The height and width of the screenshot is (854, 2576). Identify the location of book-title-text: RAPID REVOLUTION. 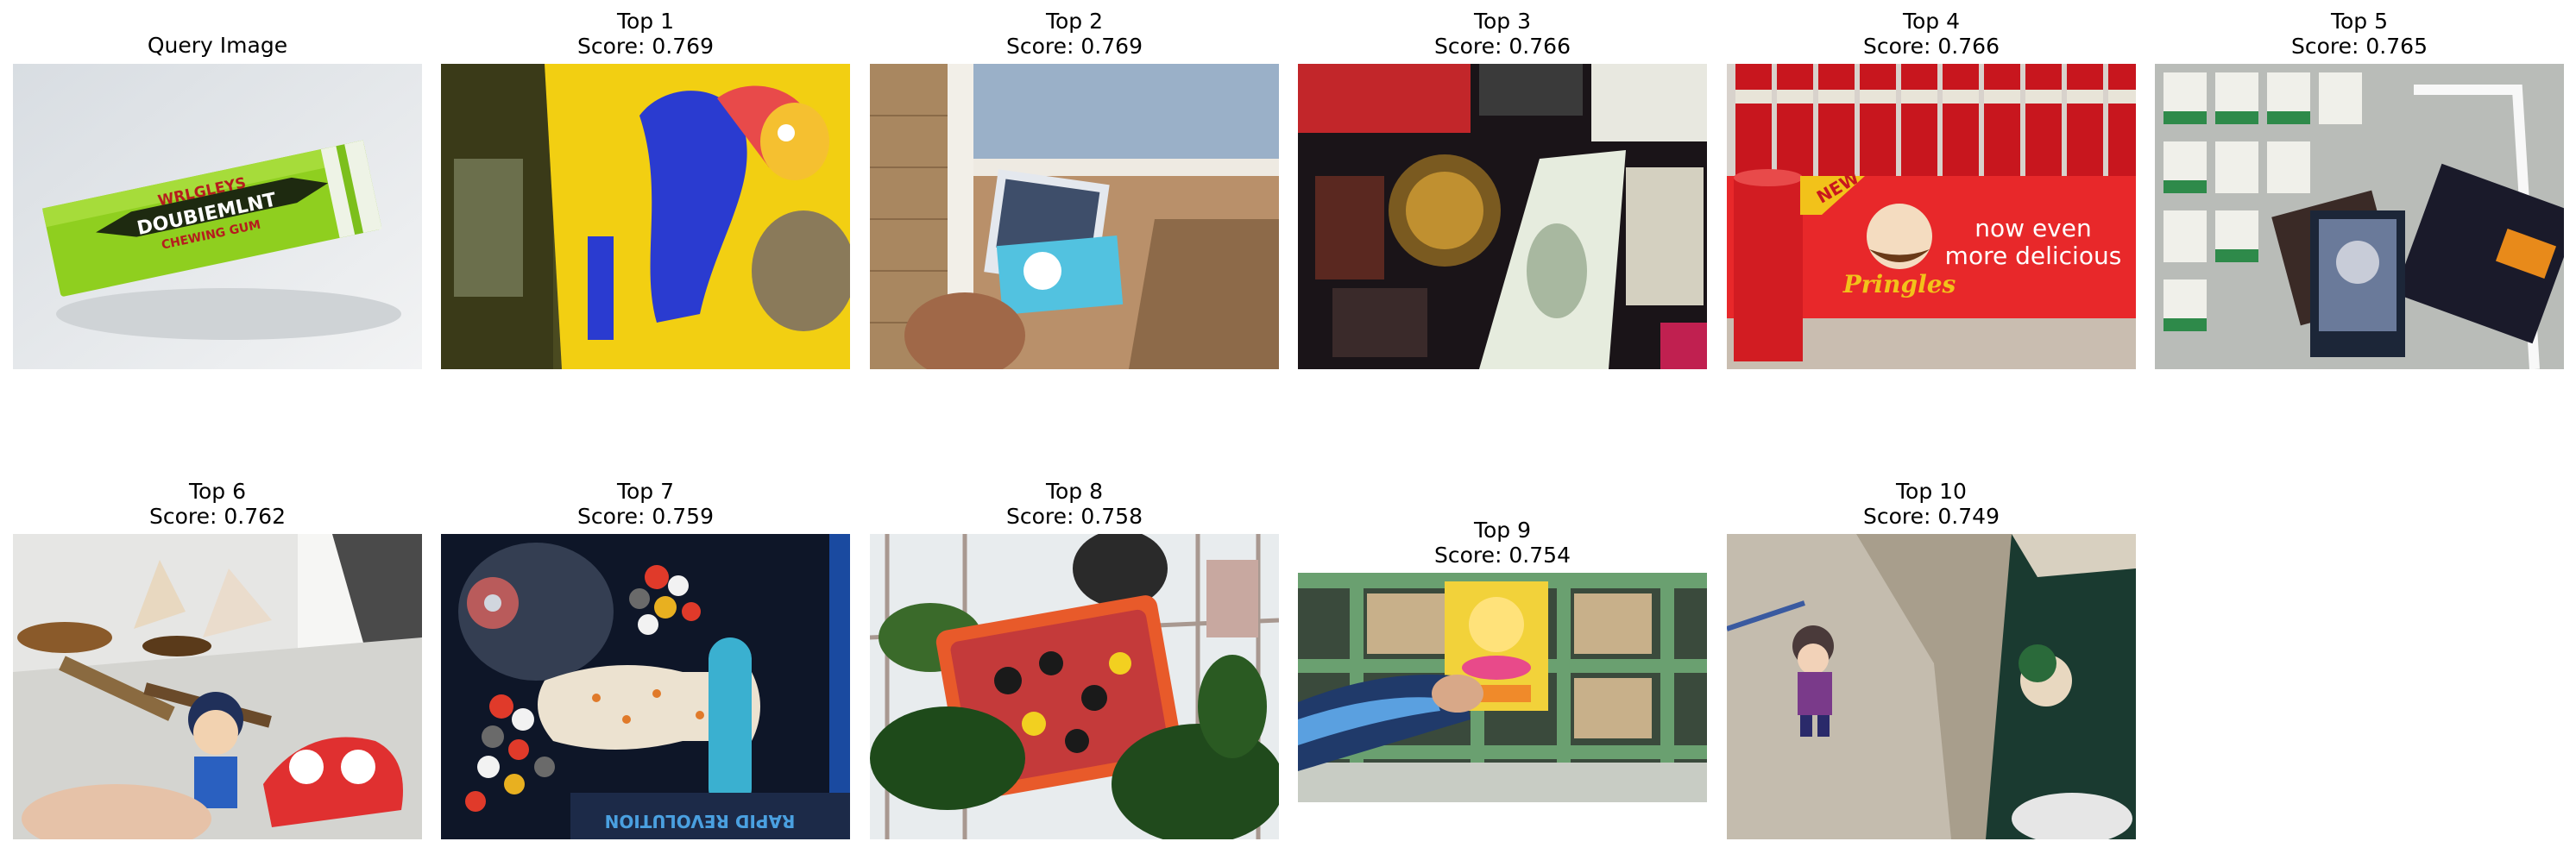
(700, 821).